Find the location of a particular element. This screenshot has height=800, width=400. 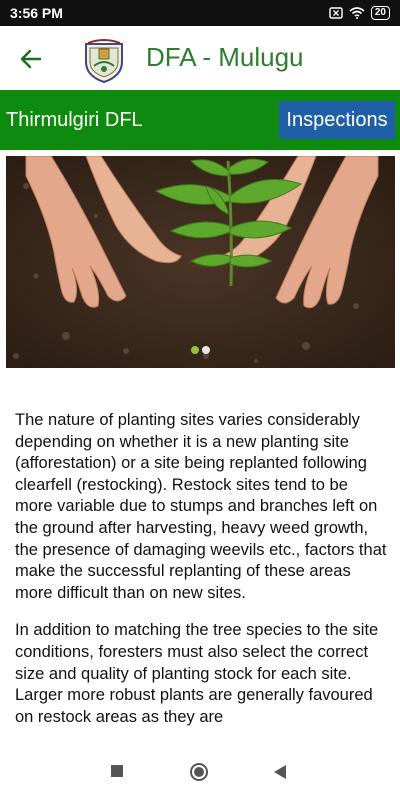

home-circle-icon is located at coordinates (199, 772).